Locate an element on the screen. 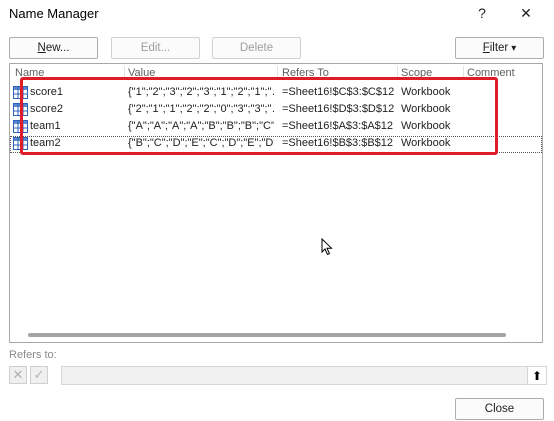 This screenshot has height=421, width=554. name-cell: team1 is located at coordinates (45, 126).